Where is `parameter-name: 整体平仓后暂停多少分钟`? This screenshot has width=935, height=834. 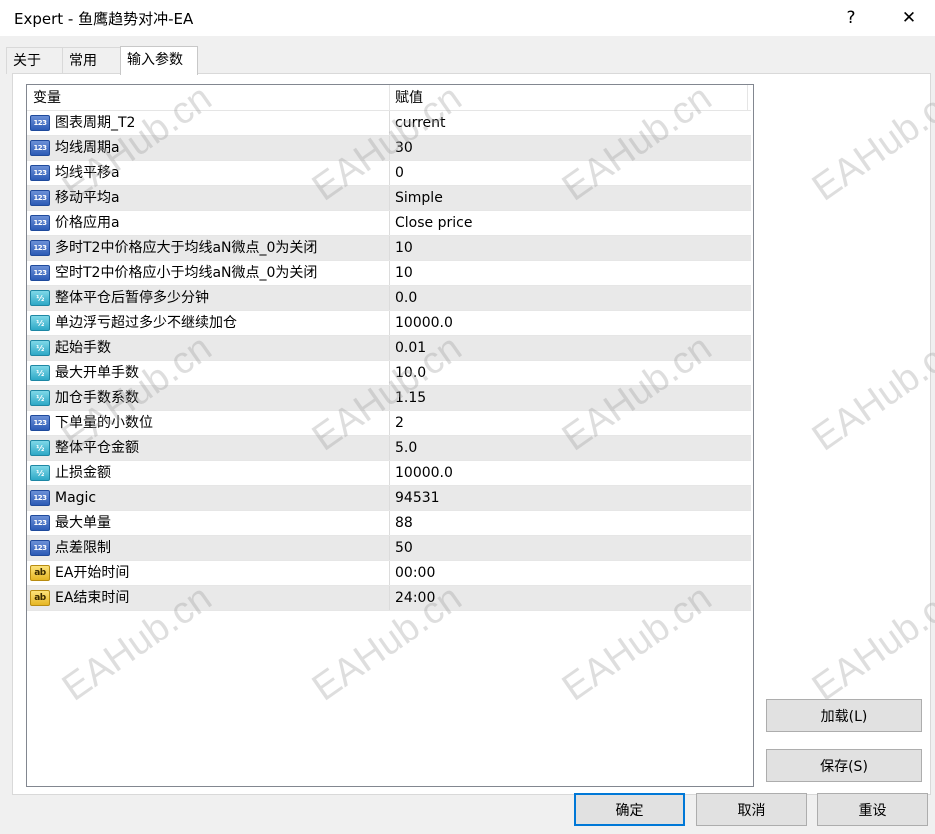 parameter-name: 整体平仓后暂停多少分钟 is located at coordinates (132, 298).